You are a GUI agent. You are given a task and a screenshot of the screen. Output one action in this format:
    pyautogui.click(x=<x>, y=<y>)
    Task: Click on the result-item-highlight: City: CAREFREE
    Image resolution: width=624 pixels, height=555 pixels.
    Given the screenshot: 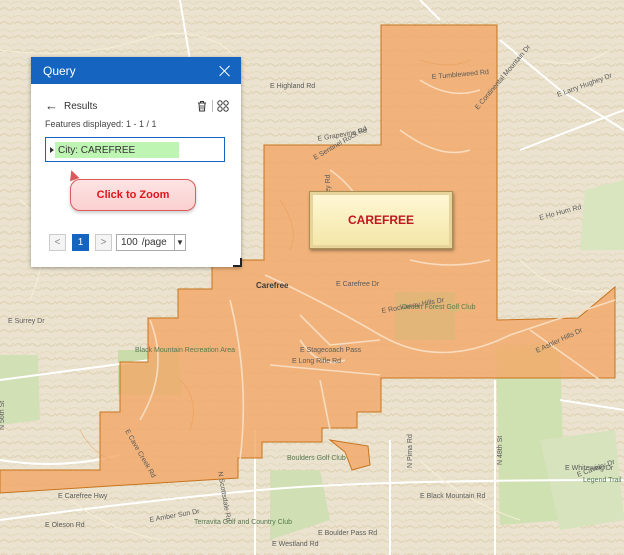 What is the action you would take?
    pyautogui.click(x=114, y=150)
    